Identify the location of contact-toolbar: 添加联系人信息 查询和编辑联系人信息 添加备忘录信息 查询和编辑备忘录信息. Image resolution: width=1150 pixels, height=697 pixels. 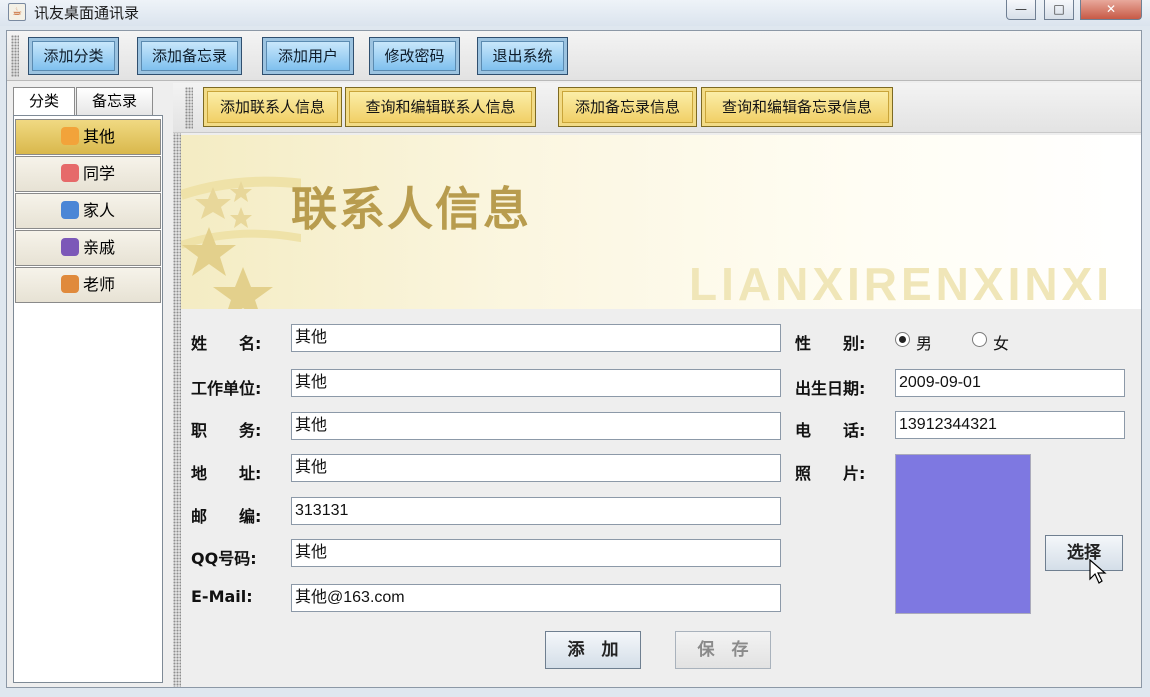
(657, 108).